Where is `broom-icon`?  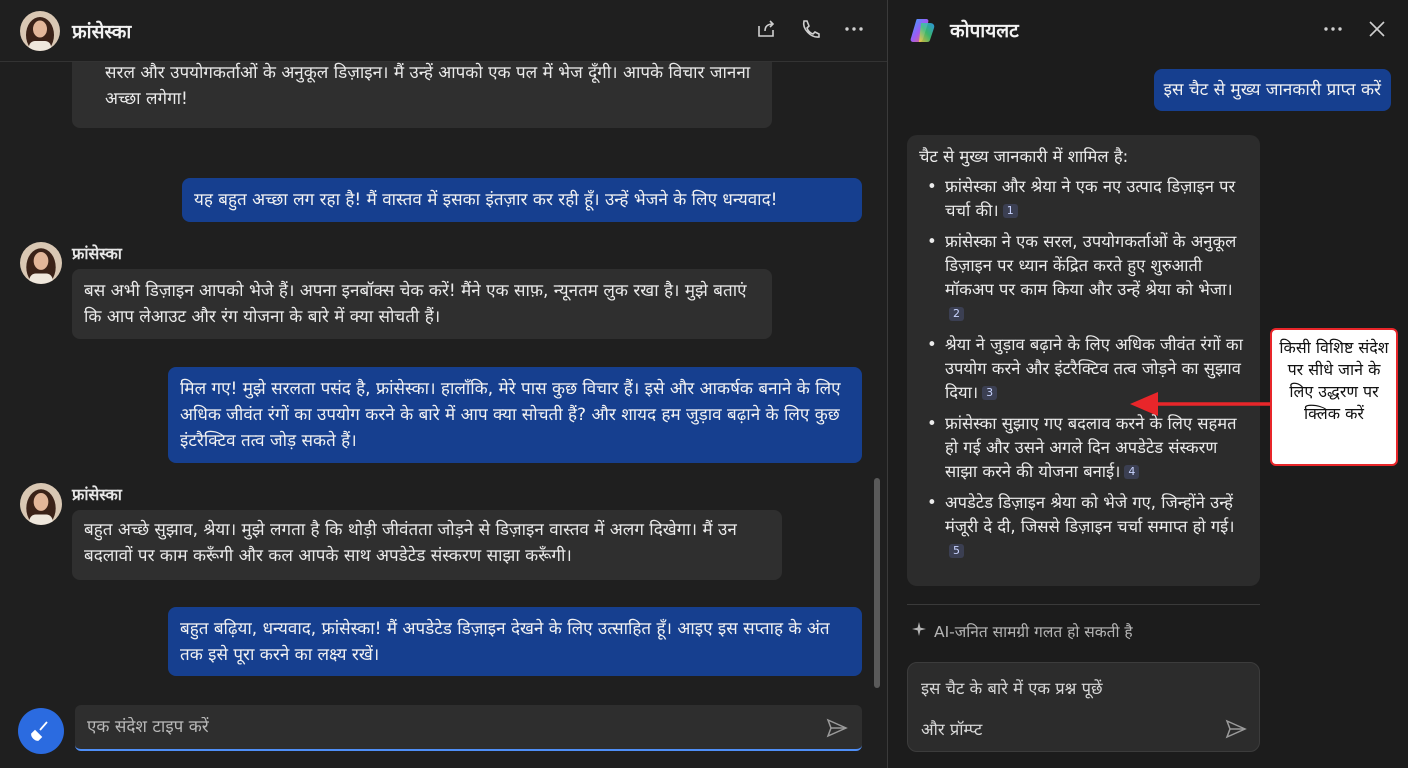 broom-icon is located at coordinates (39, 731).